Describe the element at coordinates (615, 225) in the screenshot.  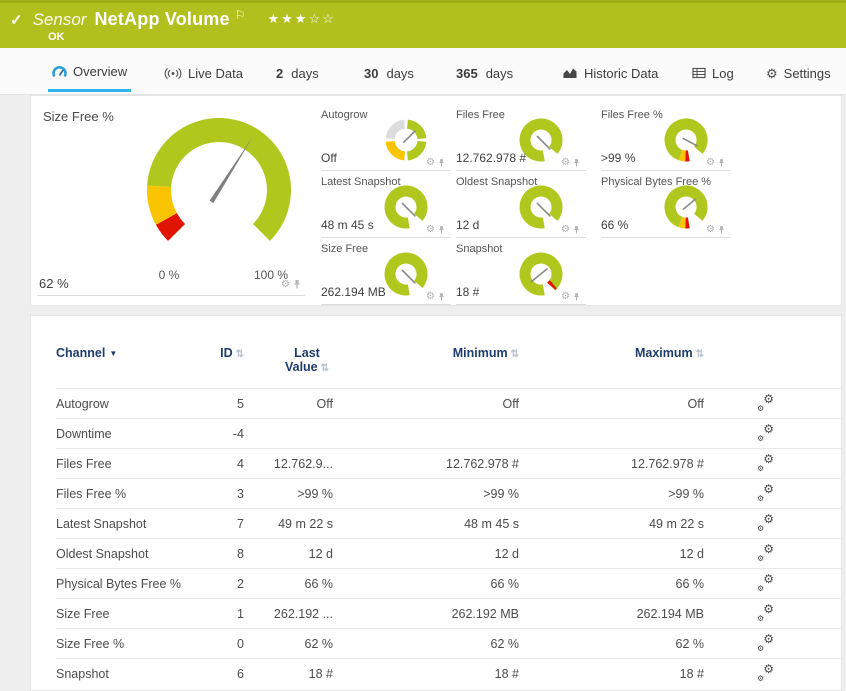
I see `tile-value: 66 %` at that location.